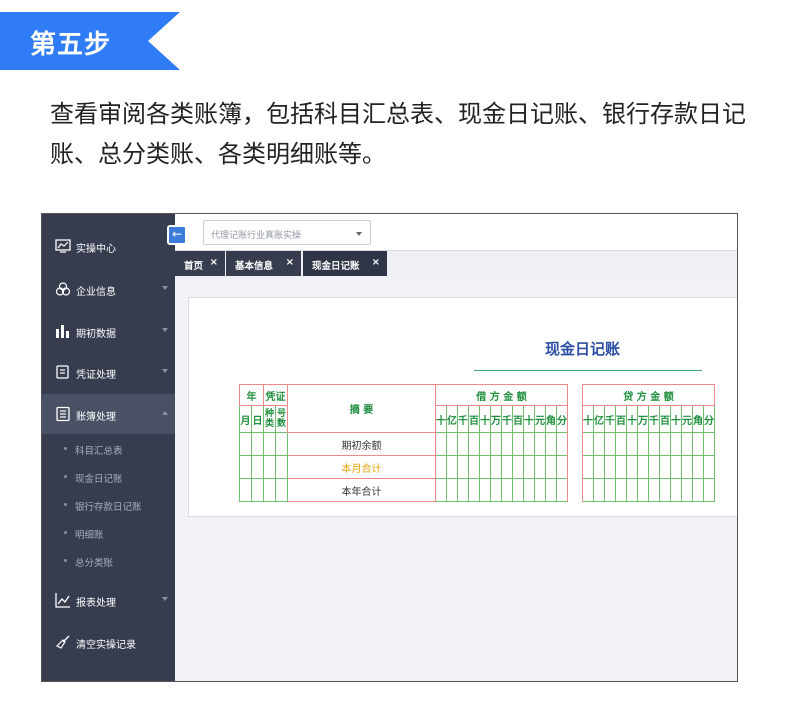  I want to click on subitem-subject-summary: 科目汇总表, so click(108, 448).